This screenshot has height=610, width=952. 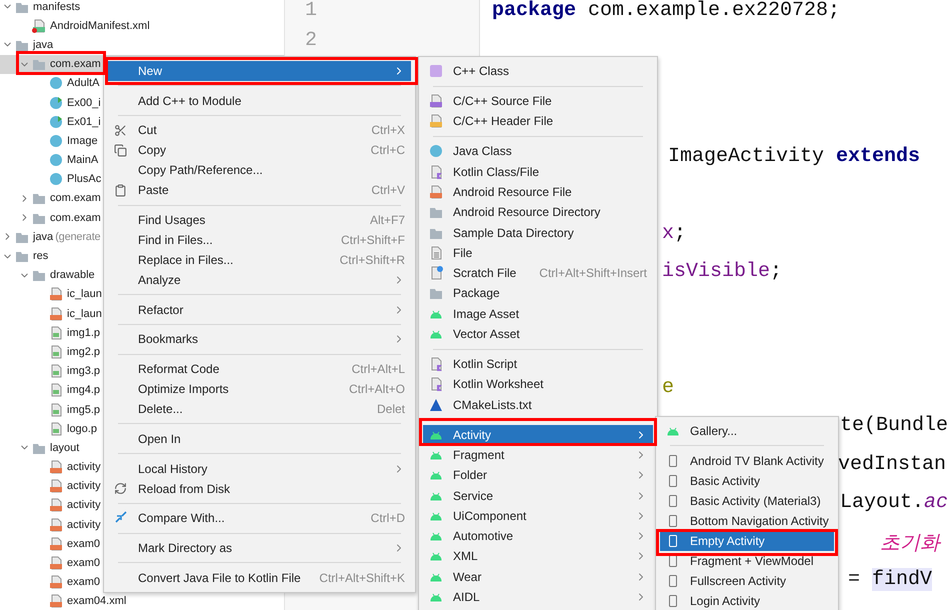 What do you see at coordinates (40, 256) in the screenshot?
I see `tree-item-label: res` at bounding box center [40, 256].